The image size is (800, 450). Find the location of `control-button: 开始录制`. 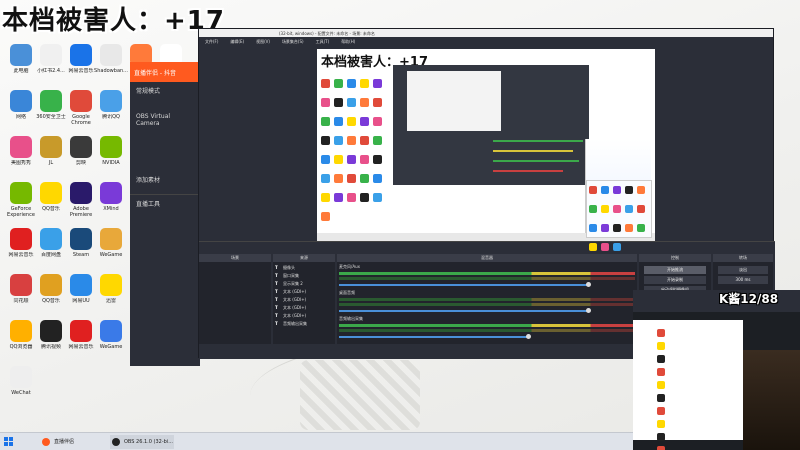

control-button: 开始录制 is located at coordinates (675, 280).